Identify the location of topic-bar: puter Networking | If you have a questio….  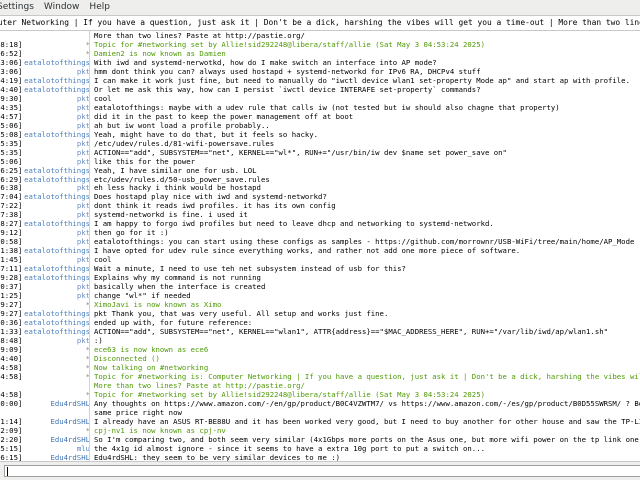
(320, 23).